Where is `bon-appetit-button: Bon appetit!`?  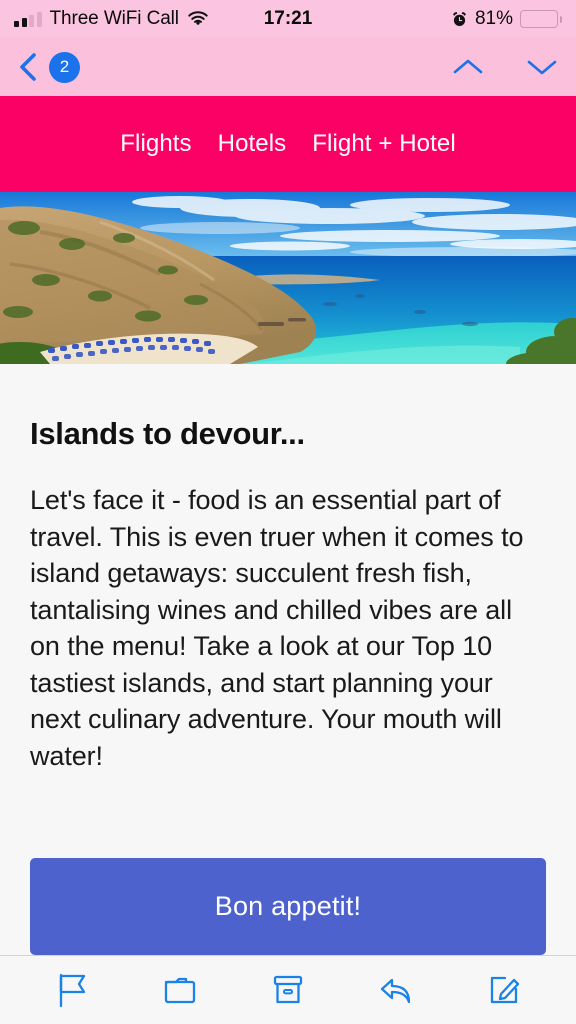
bon-appetit-button: Bon appetit! is located at coordinates (288, 906).